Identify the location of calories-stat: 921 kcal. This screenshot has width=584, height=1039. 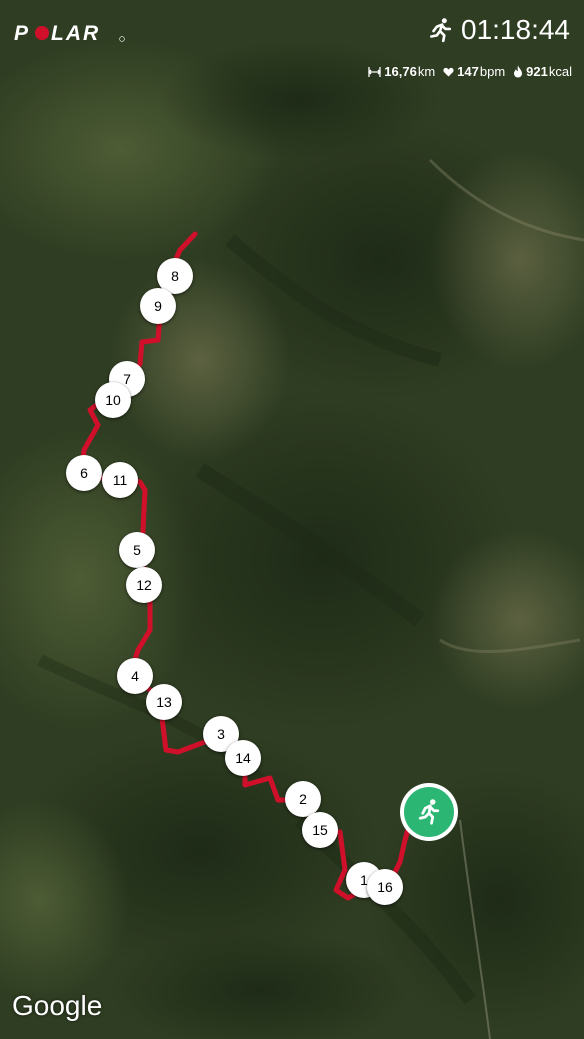
(542, 71).